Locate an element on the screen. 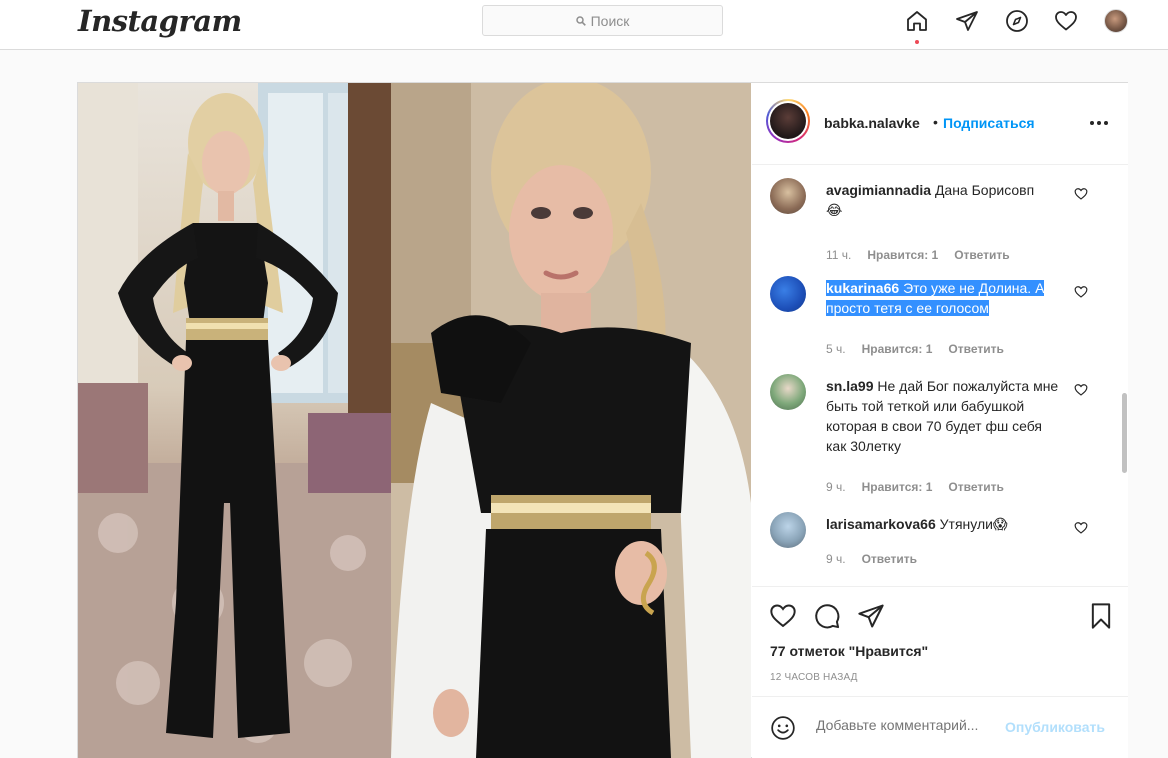  likes-count: 77 отметок "Нравится" is located at coordinates (849, 651).